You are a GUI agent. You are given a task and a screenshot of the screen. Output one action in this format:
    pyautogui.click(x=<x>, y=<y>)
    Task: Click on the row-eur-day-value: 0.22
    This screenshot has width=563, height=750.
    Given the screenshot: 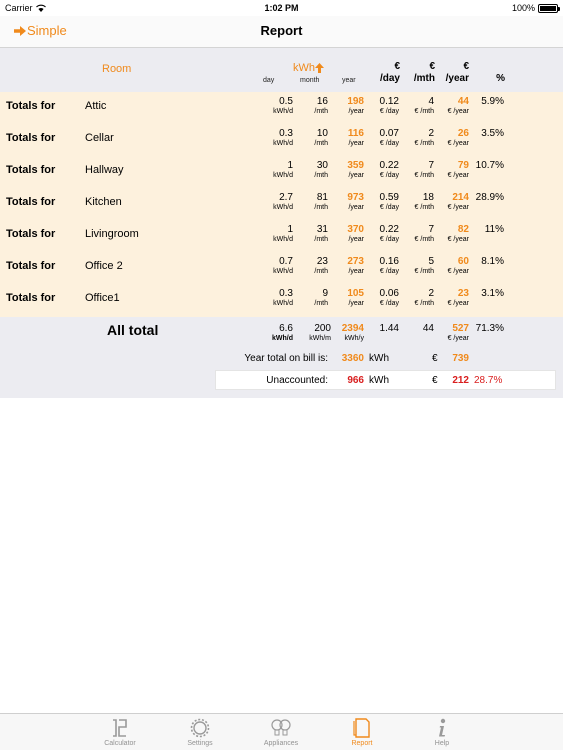 What is the action you would take?
    pyautogui.click(x=389, y=229)
    